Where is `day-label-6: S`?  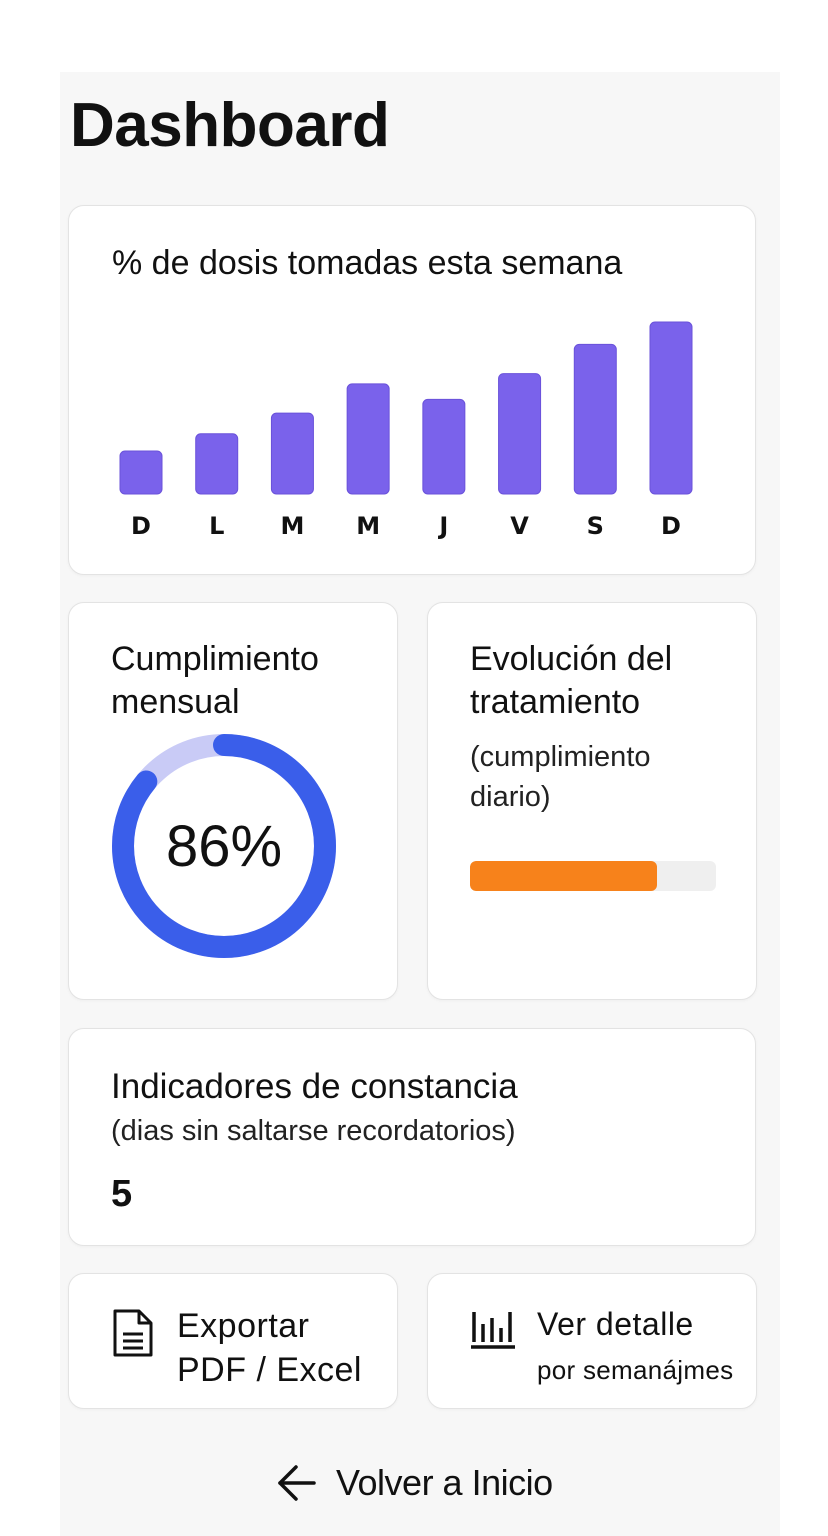 day-label-6: S is located at coordinates (595, 526).